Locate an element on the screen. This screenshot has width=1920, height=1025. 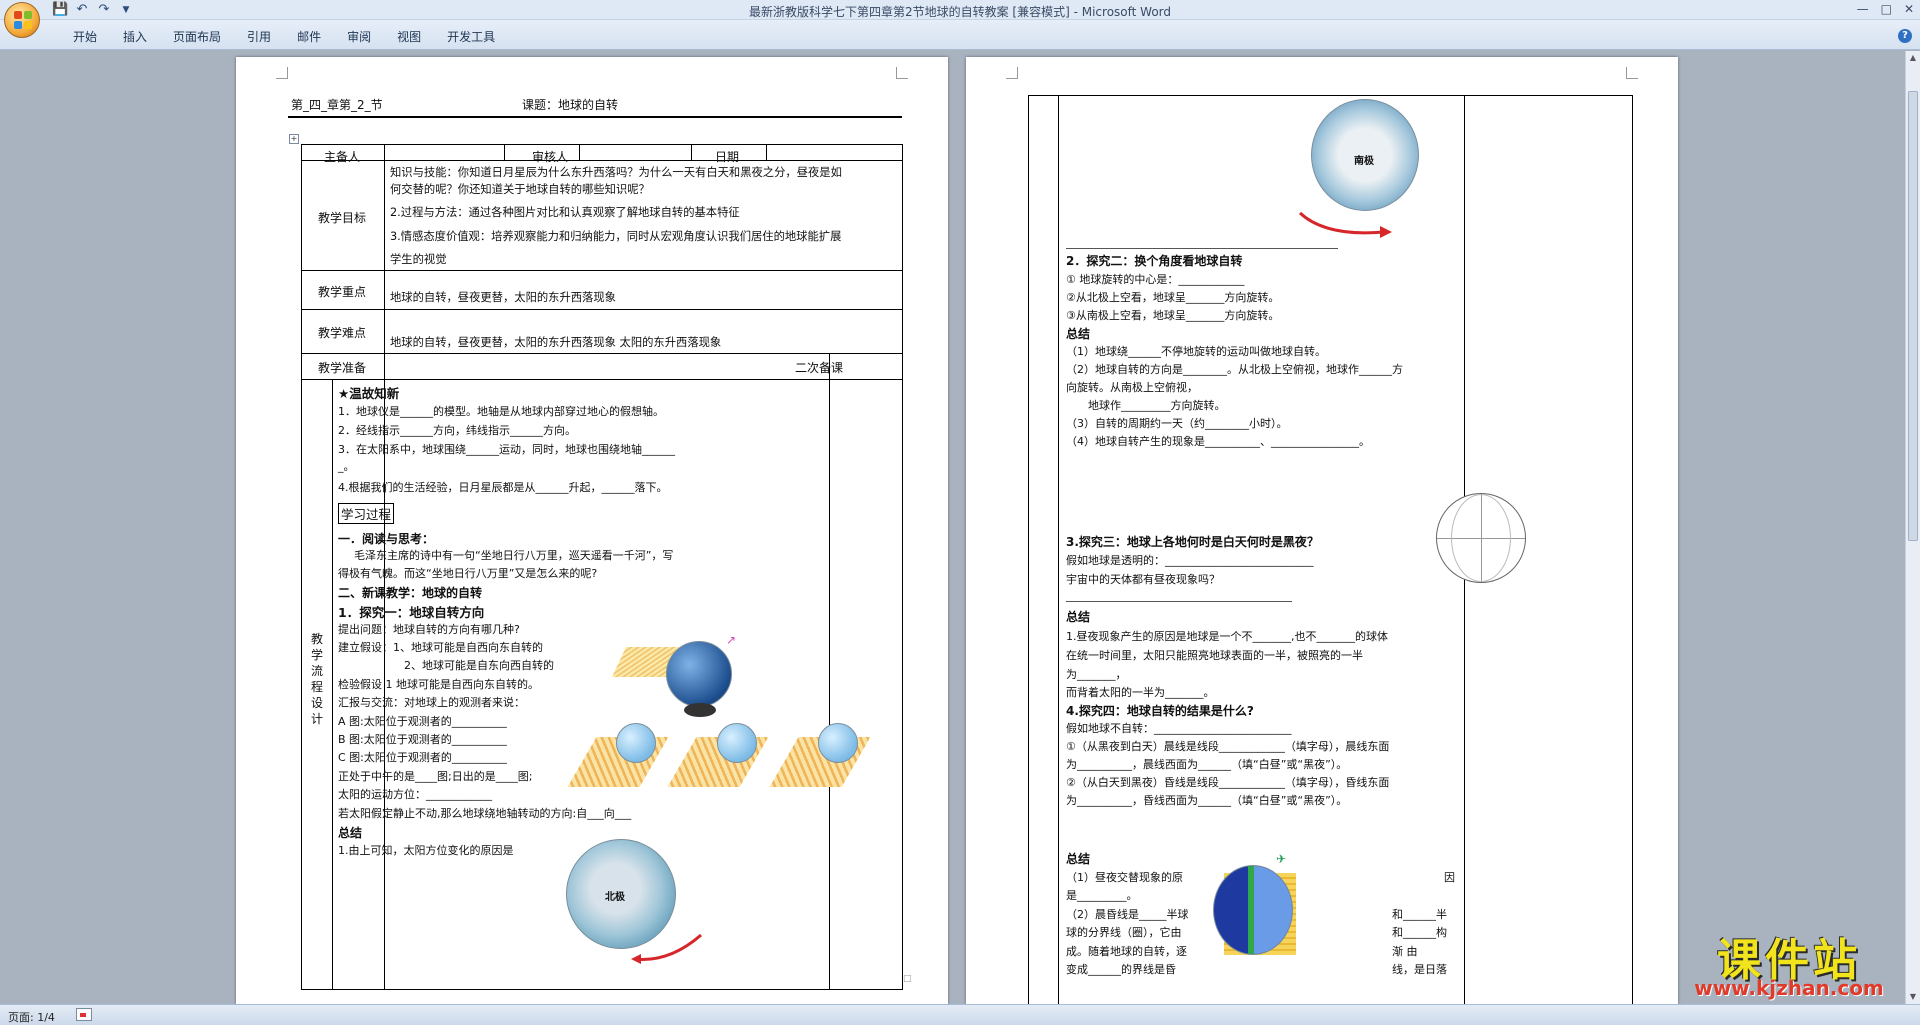
summary-line: （3）自转的周期约一天（约________小时）。 is located at coordinates (1177, 423).